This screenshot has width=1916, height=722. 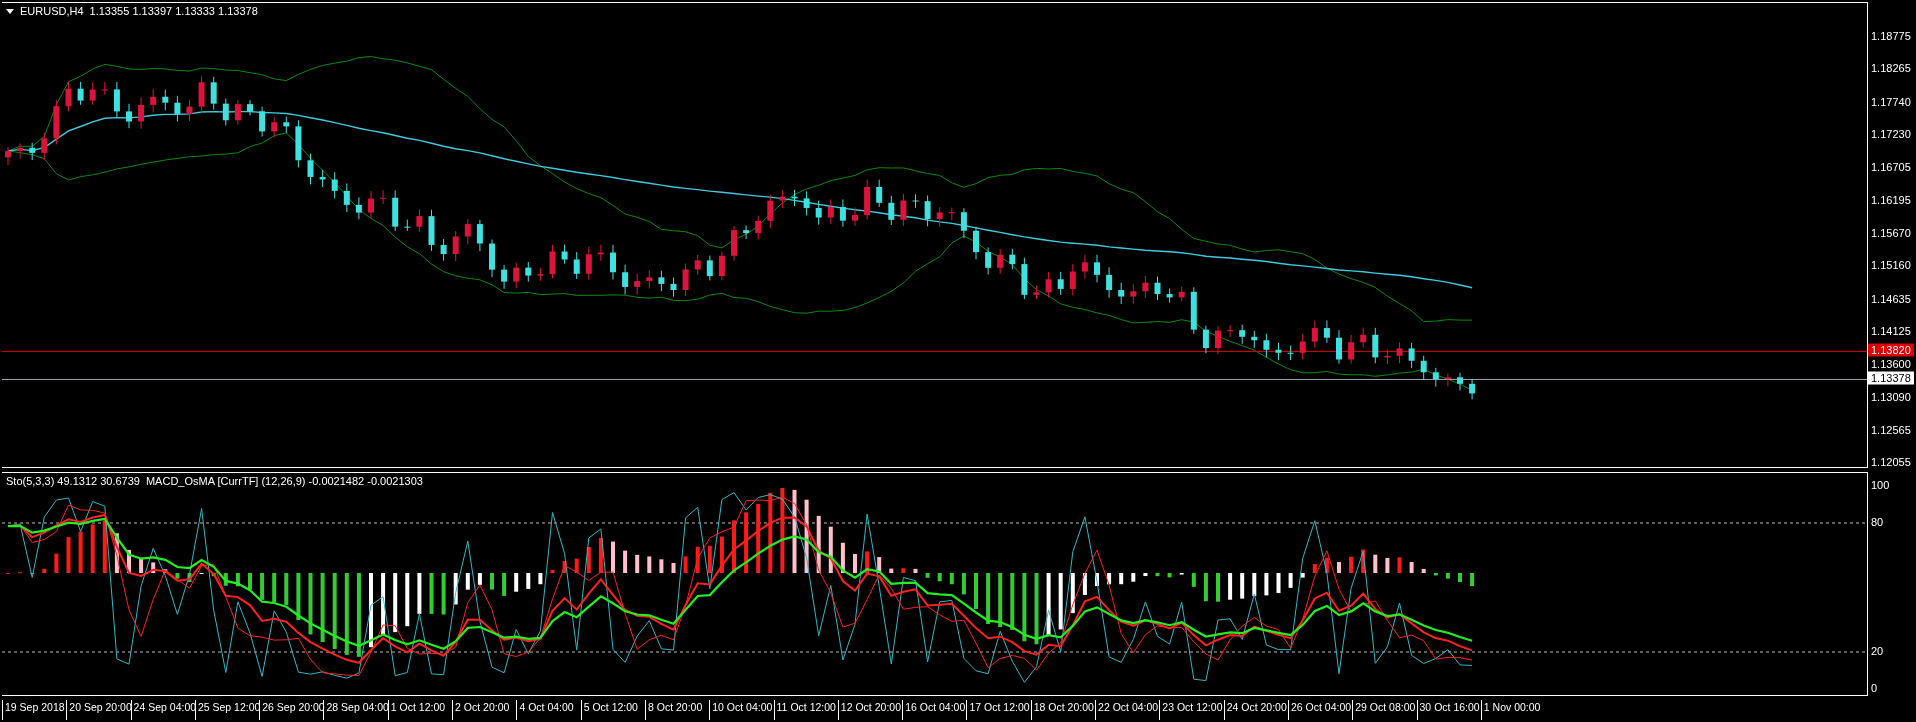 I want to click on bid-price-label: 1.13378, so click(x=1891, y=378).